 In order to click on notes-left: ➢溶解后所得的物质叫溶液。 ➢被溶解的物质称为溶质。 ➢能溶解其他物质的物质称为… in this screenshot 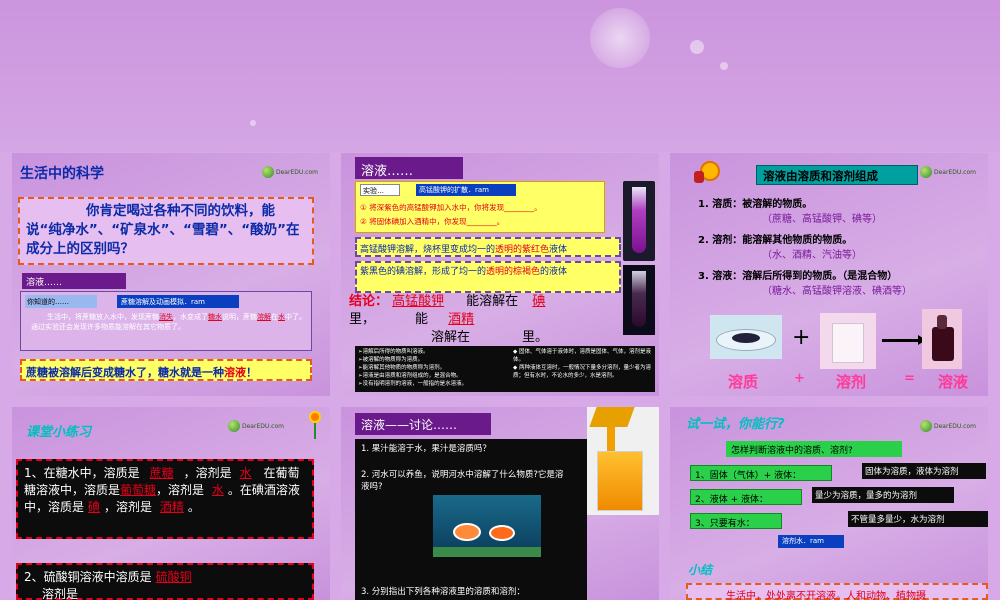, I will do `click(413, 368)`.